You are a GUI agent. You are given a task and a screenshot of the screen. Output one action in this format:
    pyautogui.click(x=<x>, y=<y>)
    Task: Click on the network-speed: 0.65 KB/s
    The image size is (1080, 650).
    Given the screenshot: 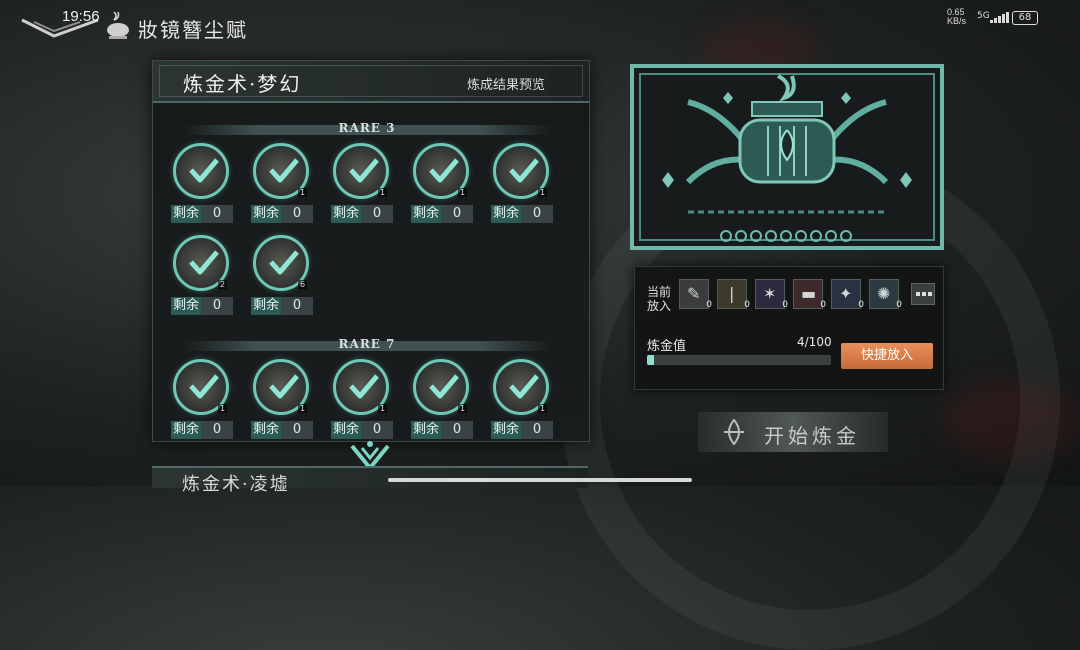 What is the action you would take?
    pyautogui.click(x=957, y=16)
    